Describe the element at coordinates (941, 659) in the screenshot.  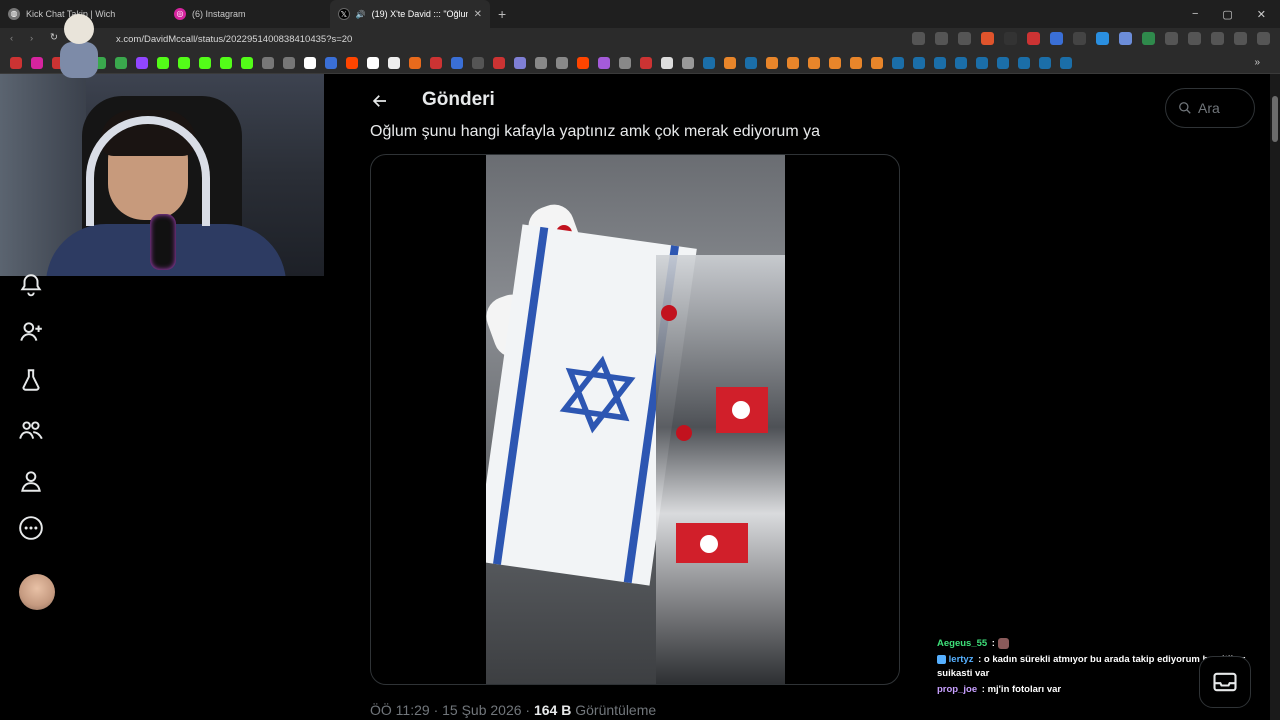
I see `badge-icon` at that location.